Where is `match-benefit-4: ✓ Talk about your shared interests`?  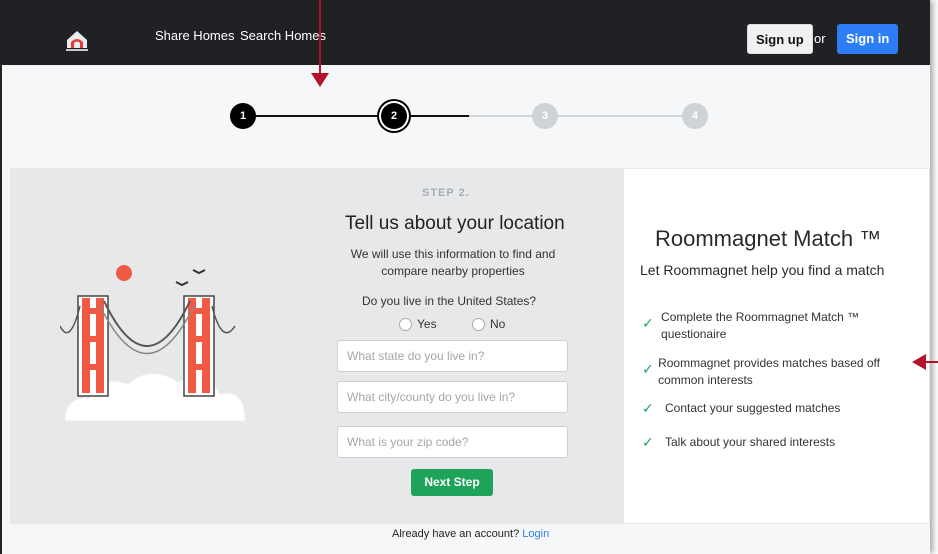
match-benefit-4: ✓ Talk about your shared interests is located at coordinates (772, 442).